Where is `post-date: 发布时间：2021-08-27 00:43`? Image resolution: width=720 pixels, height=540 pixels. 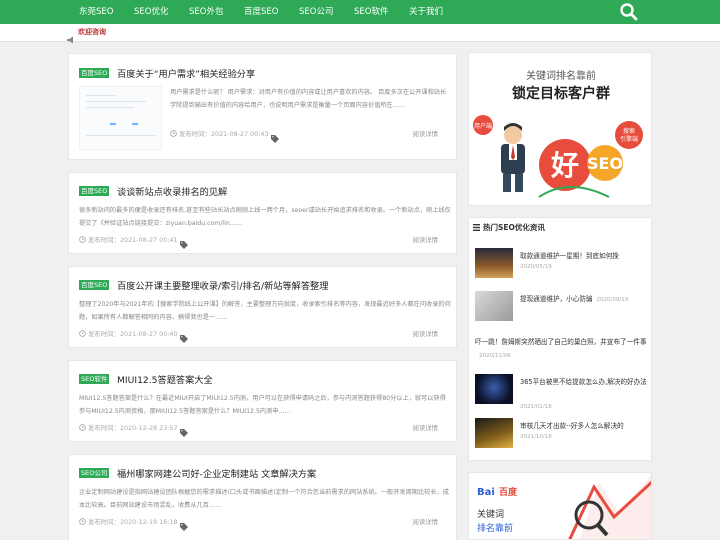 post-date: 发布时间：2021-08-27 00:43 is located at coordinates (219, 133).